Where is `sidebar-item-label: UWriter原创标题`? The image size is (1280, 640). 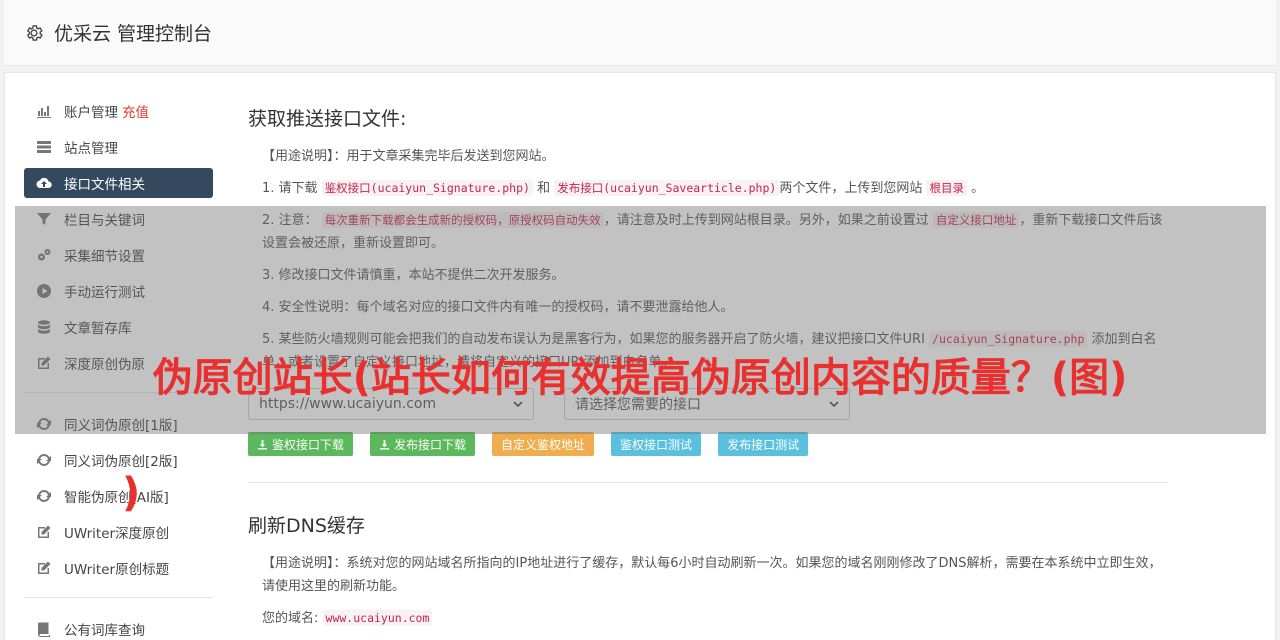 sidebar-item-label: UWriter原创标题 is located at coordinates (117, 570).